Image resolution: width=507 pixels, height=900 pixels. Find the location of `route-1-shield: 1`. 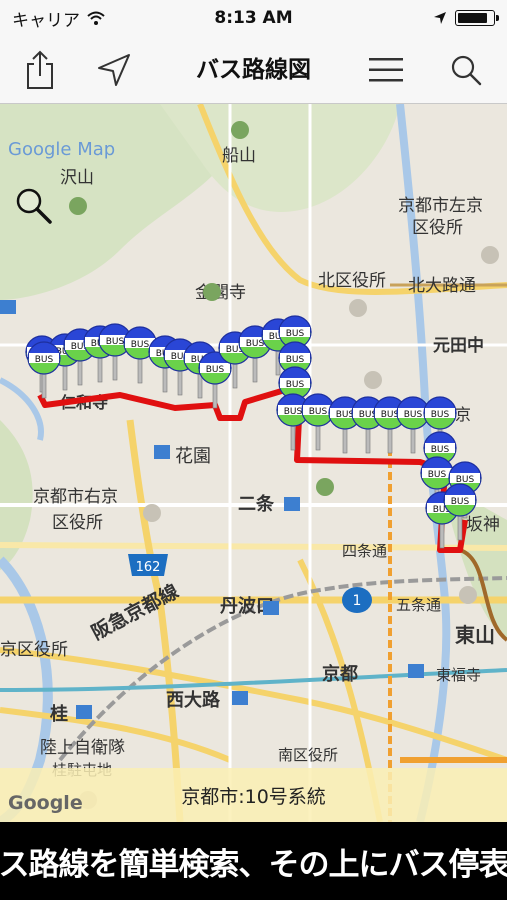

route-1-shield: 1 is located at coordinates (357, 600).